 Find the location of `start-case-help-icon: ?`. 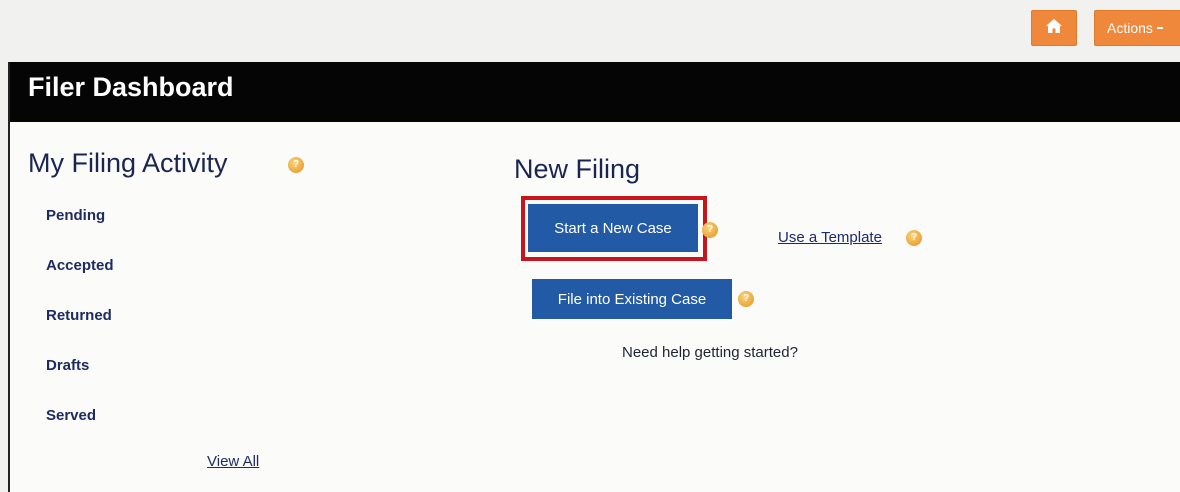

start-case-help-icon: ? is located at coordinates (710, 230).